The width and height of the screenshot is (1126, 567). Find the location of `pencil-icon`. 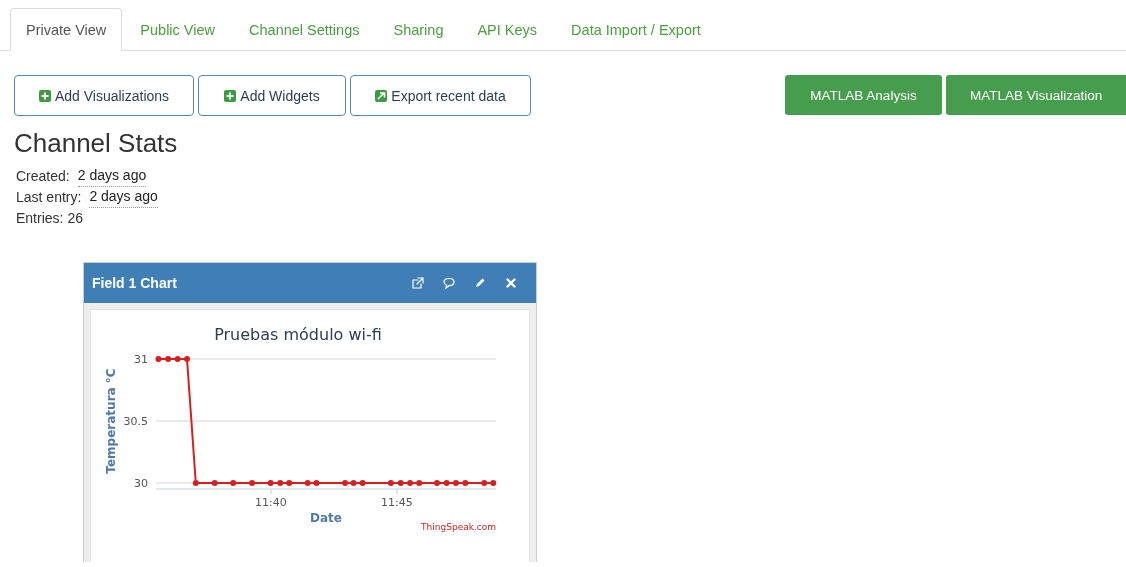

pencil-icon is located at coordinates (480, 283).